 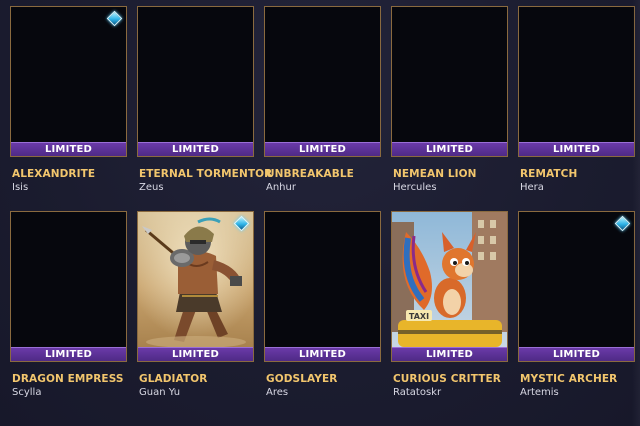 What do you see at coordinates (281, 187) in the screenshot?
I see `god-name: Anhur` at bounding box center [281, 187].